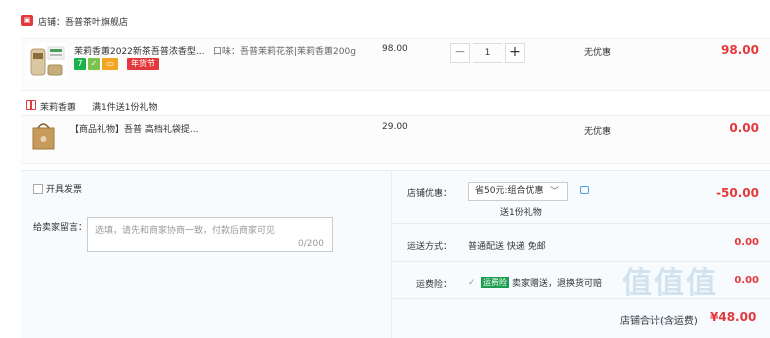 The image size is (770, 338). Describe the element at coordinates (740, 50) in the screenshot. I see `item-total: 98.00` at that location.